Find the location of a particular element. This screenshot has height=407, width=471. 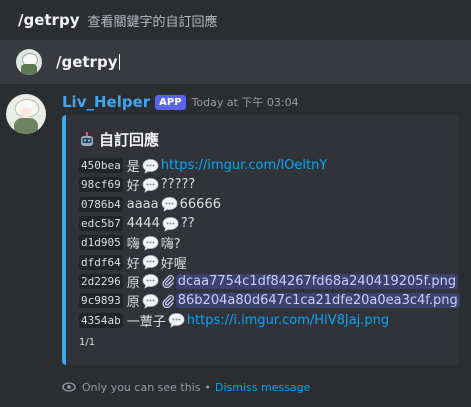

reply-value: 好喔 is located at coordinates (173, 264).